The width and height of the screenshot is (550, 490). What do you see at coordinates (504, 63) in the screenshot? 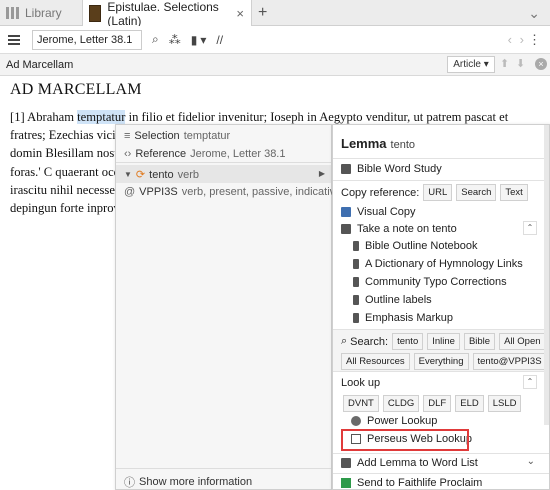
I see `arrow-up-icon: ⬆` at bounding box center [504, 63].